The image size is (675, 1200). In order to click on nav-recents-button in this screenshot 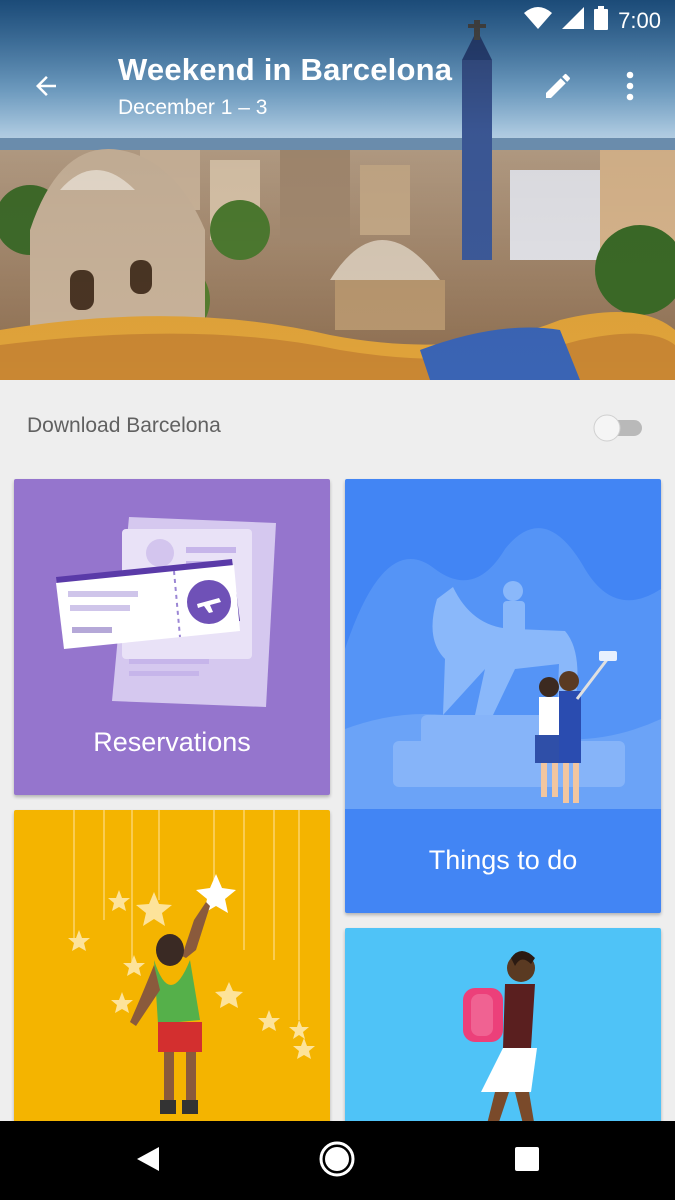, I will do `click(527, 1161)`.